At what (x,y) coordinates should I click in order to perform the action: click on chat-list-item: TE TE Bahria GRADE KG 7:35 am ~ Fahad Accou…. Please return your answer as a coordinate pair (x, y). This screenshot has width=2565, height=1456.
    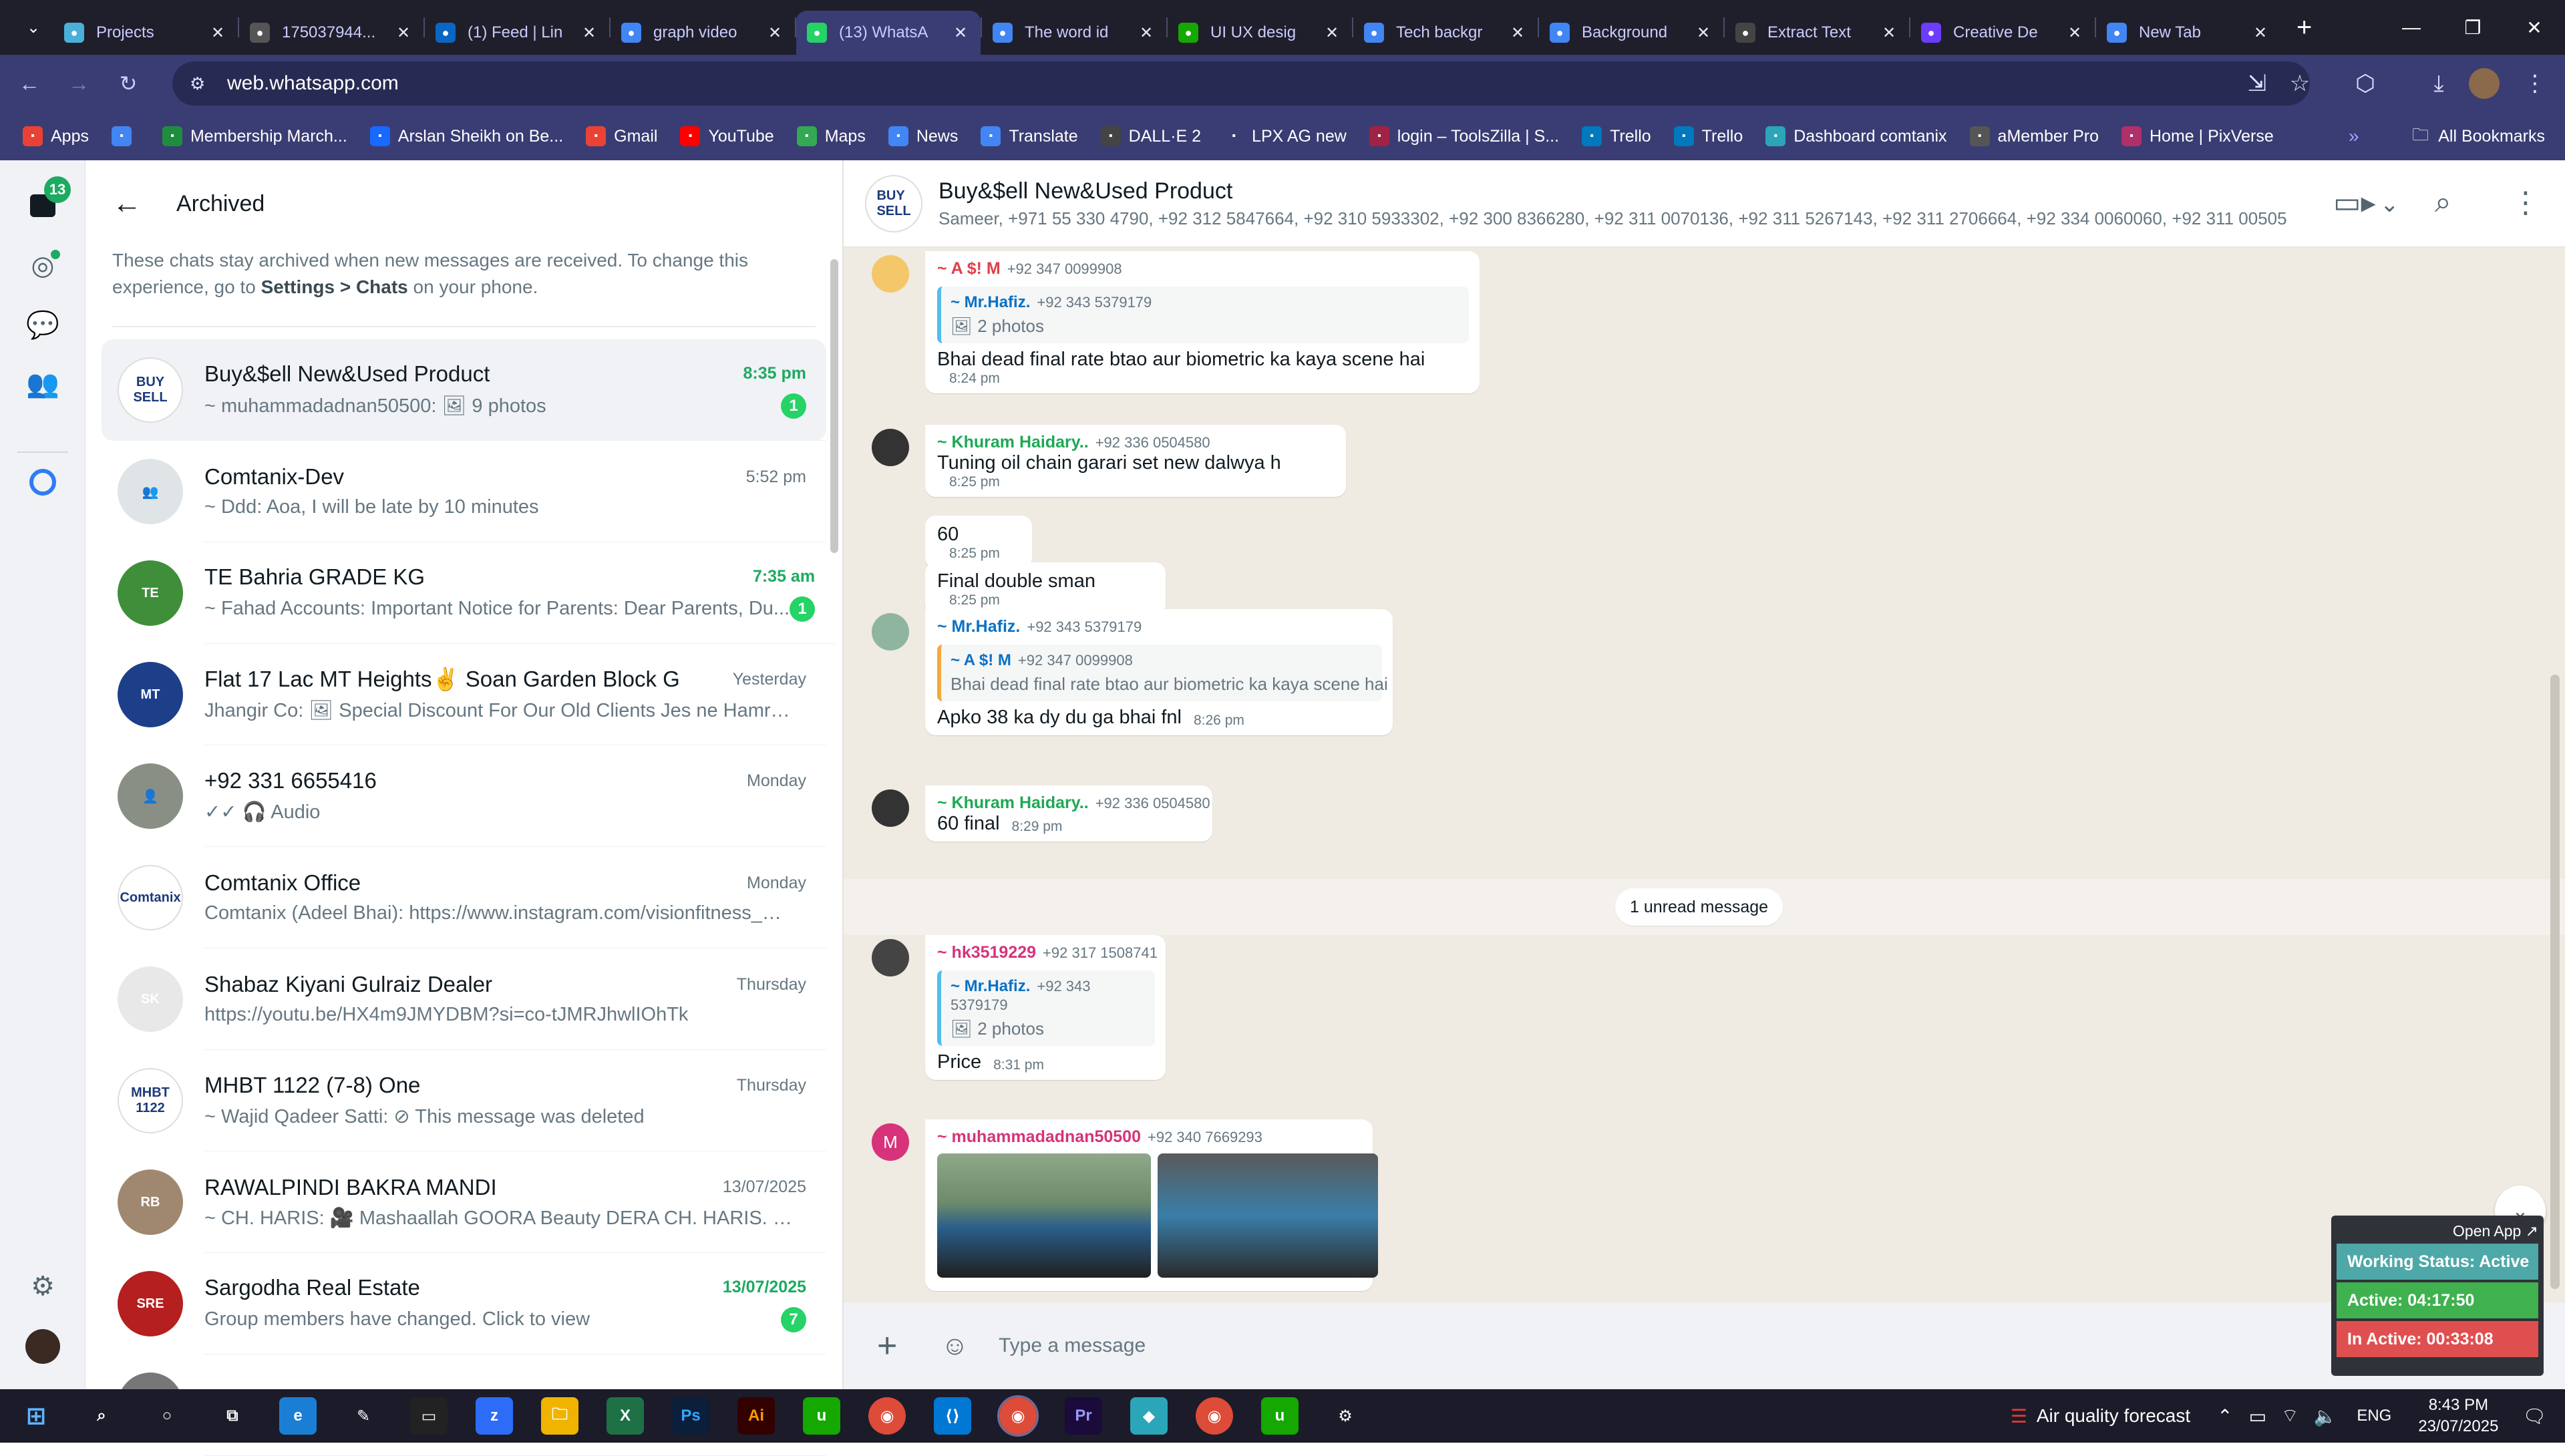
    Looking at the image, I should click on (469, 593).